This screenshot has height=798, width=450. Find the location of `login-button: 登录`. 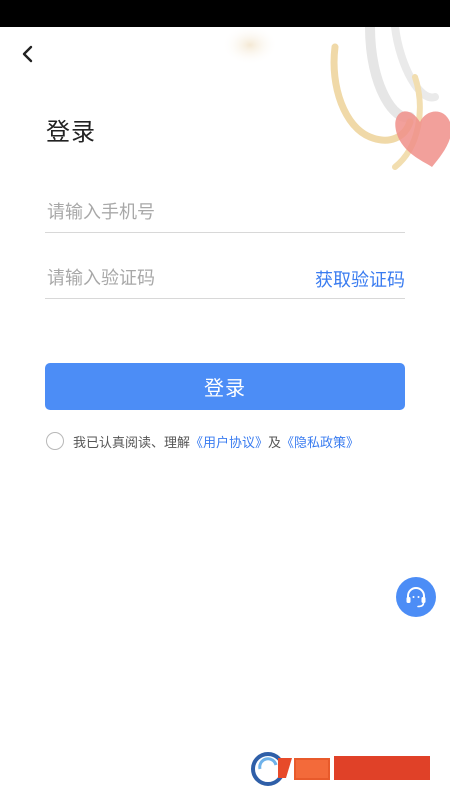

login-button: 登录 is located at coordinates (225, 386).